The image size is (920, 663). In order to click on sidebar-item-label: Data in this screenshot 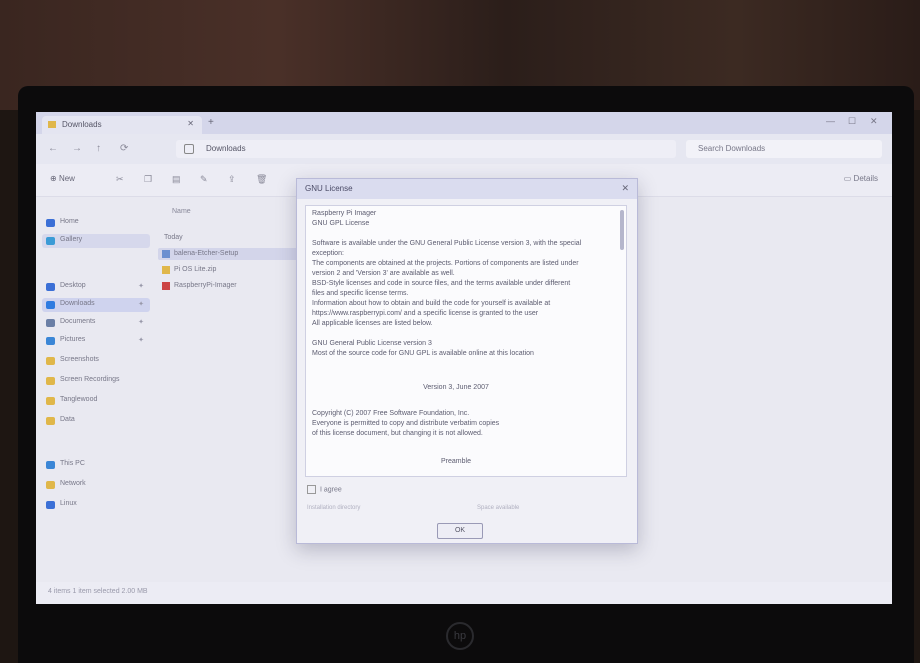, I will do `click(67, 419)`.